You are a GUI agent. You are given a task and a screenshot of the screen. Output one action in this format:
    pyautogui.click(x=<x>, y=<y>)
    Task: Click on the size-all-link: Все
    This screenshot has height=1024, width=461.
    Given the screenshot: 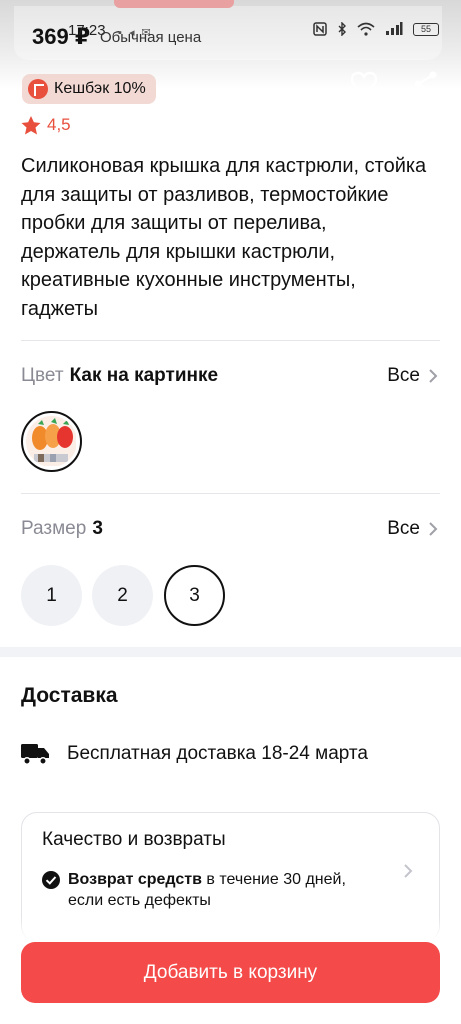 What is the action you would take?
    pyautogui.click(x=412, y=529)
    